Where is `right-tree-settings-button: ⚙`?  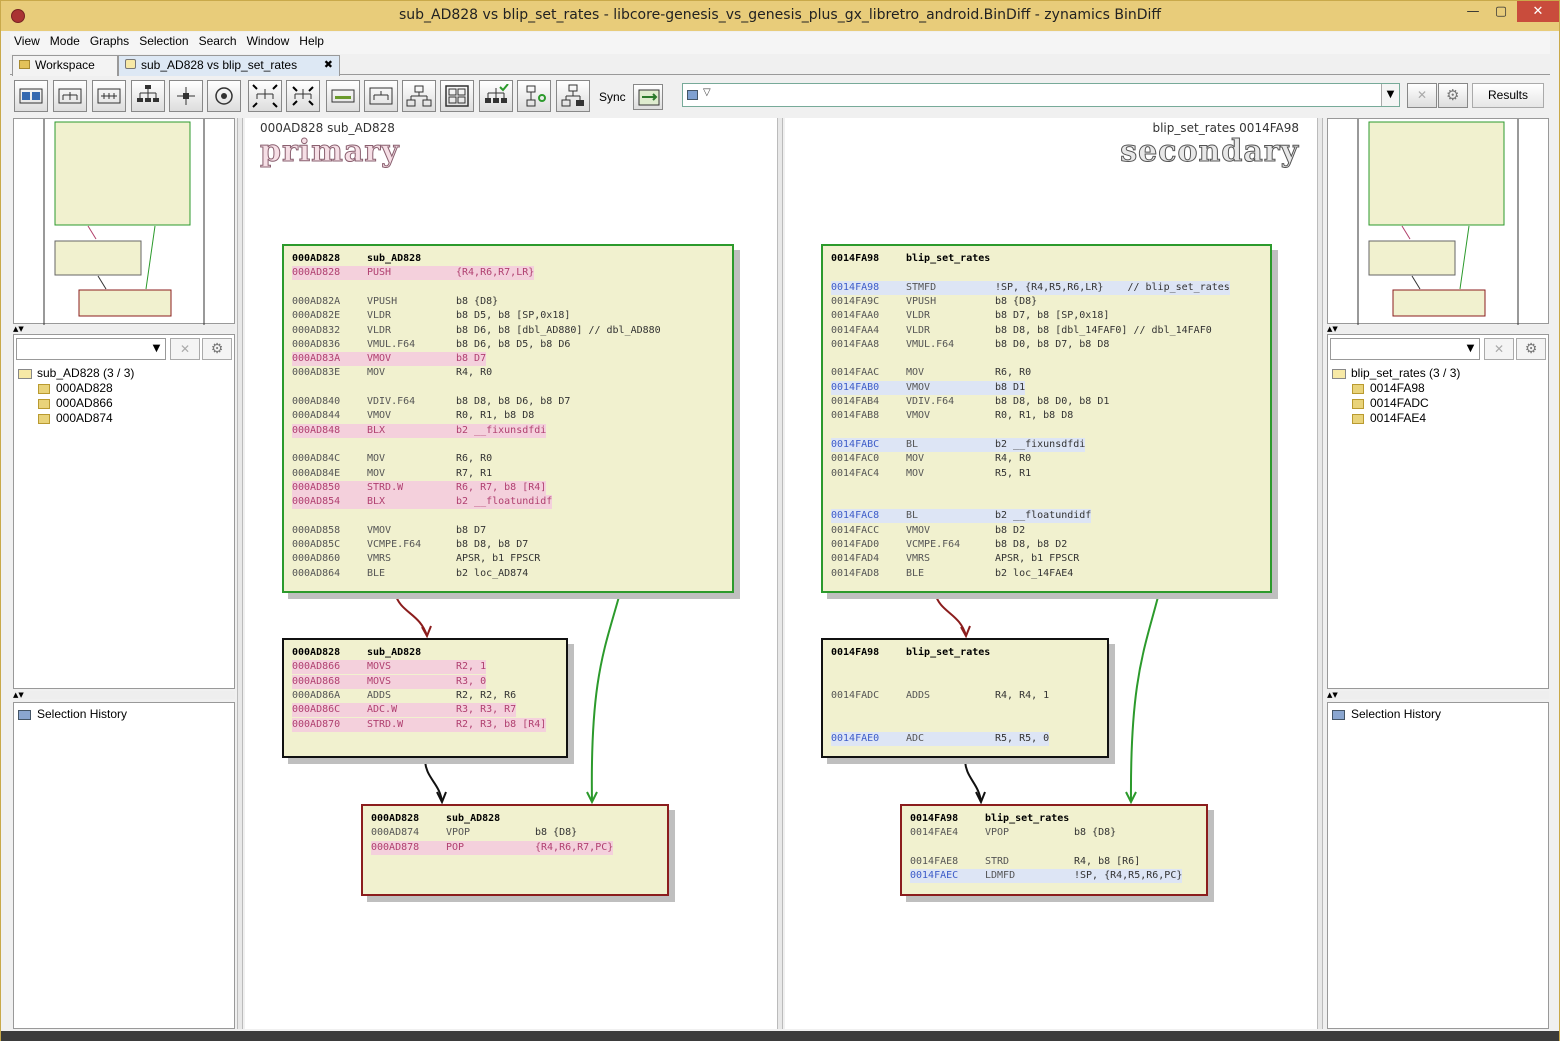
right-tree-settings-button: ⚙ is located at coordinates (1531, 349).